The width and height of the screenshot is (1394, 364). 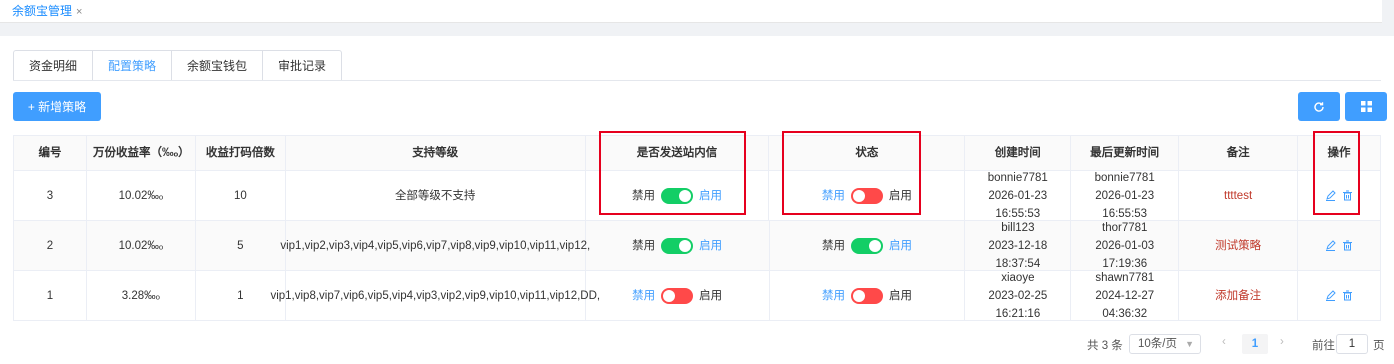 What do you see at coordinates (53, 65) in the screenshot?
I see `tab-fund-details: 资金明细` at bounding box center [53, 65].